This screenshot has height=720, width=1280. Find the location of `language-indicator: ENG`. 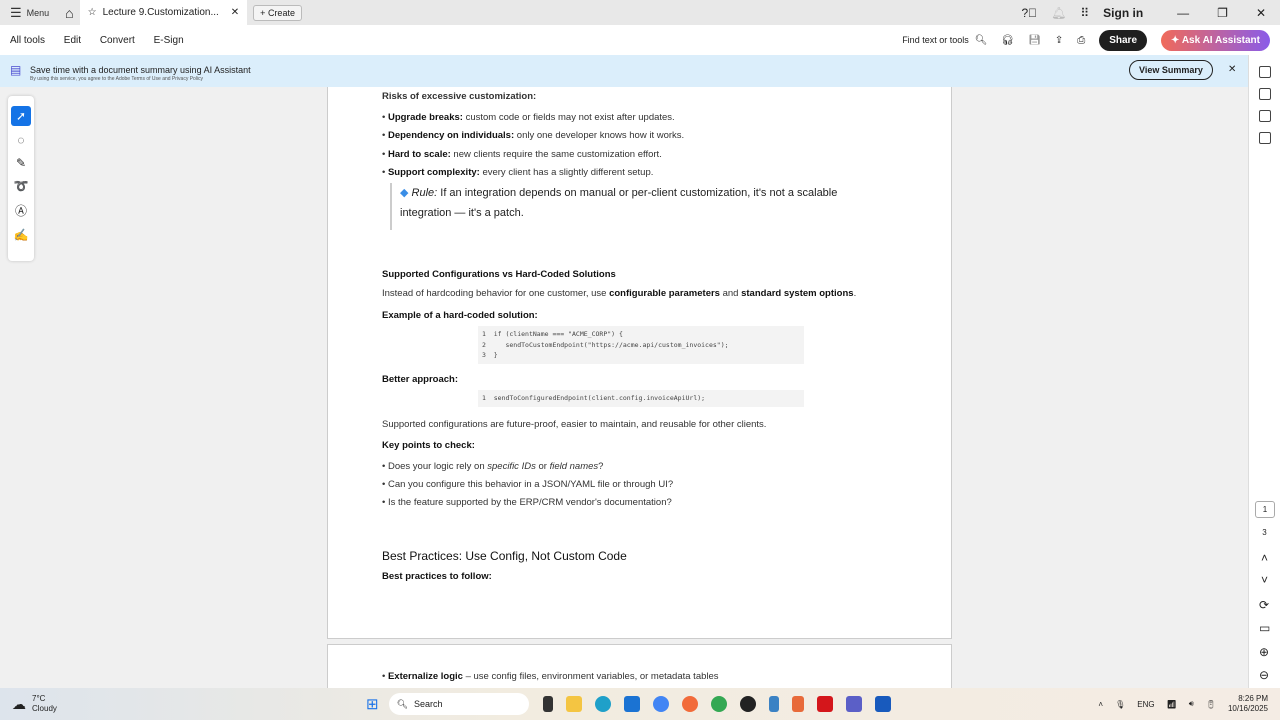

language-indicator: ENG is located at coordinates (1145, 704).